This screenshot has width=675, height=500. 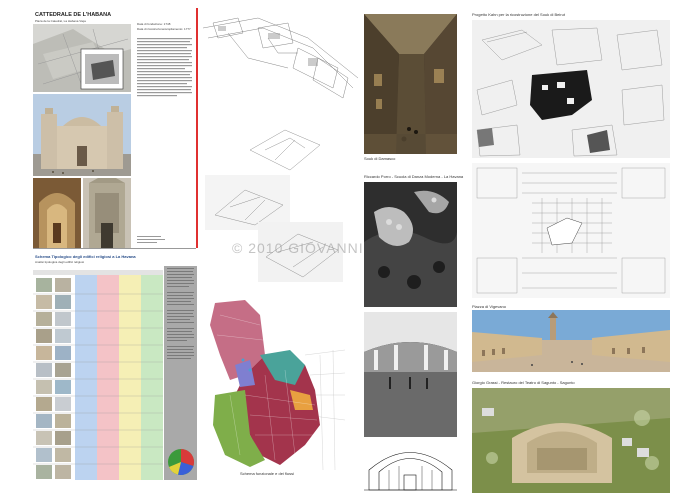 I want to click on cathedral-interior-photo, so click(x=57, y=213).